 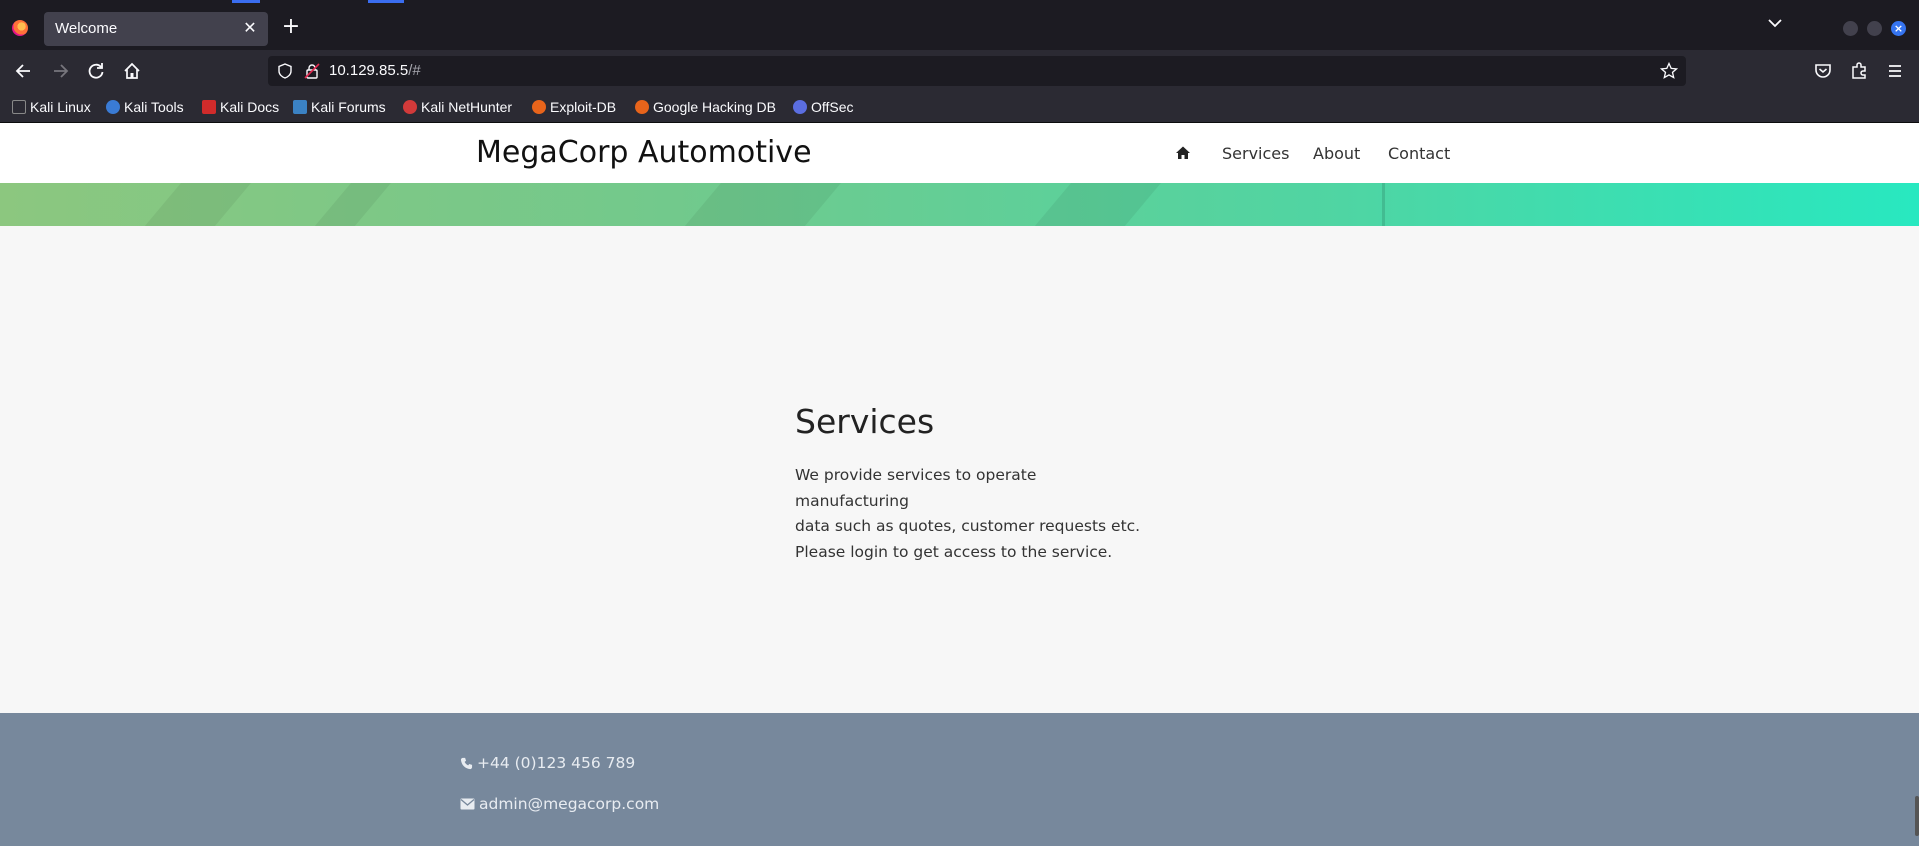 I want to click on bookmark-kali-tools: Kali Tools, so click(x=145, y=107).